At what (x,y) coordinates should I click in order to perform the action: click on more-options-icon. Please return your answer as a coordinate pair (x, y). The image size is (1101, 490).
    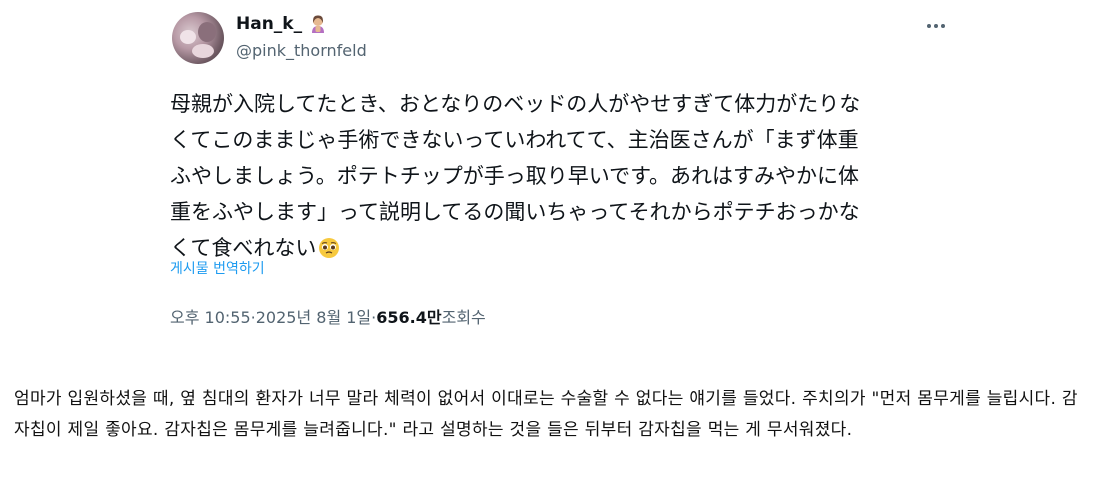
    Looking at the image, I should click on (936, 26).